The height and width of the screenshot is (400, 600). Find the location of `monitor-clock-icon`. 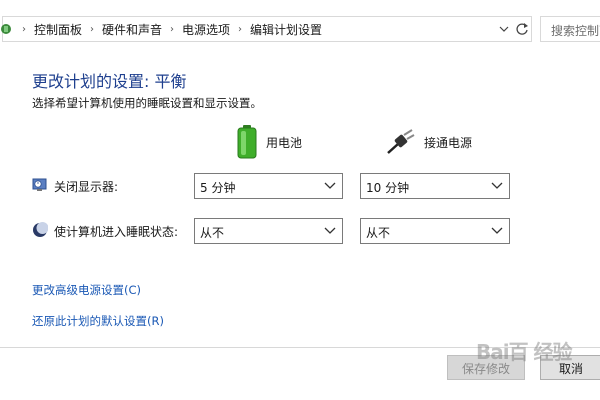

monitor-clock-icon is located at coordinates (39, 184).